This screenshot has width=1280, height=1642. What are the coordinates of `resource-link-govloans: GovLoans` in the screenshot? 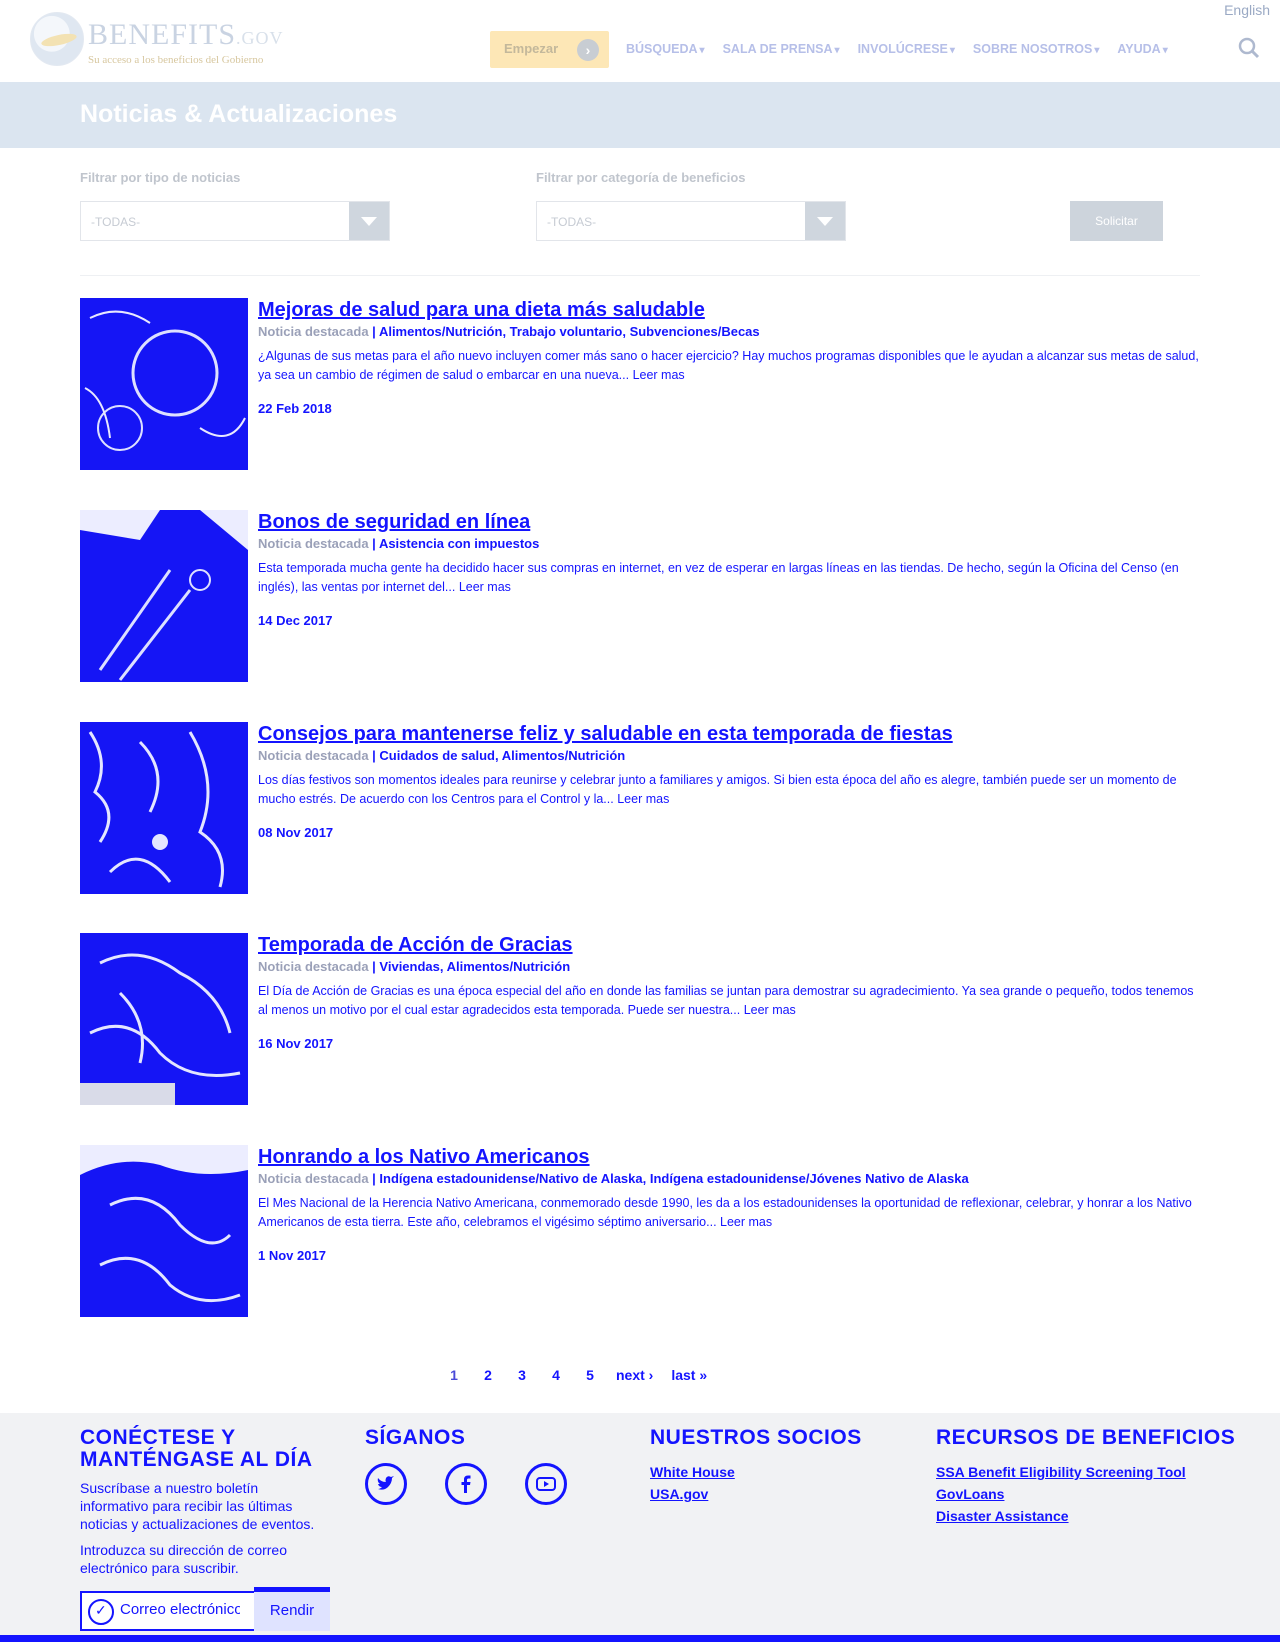 It's located at (1086, 1494).